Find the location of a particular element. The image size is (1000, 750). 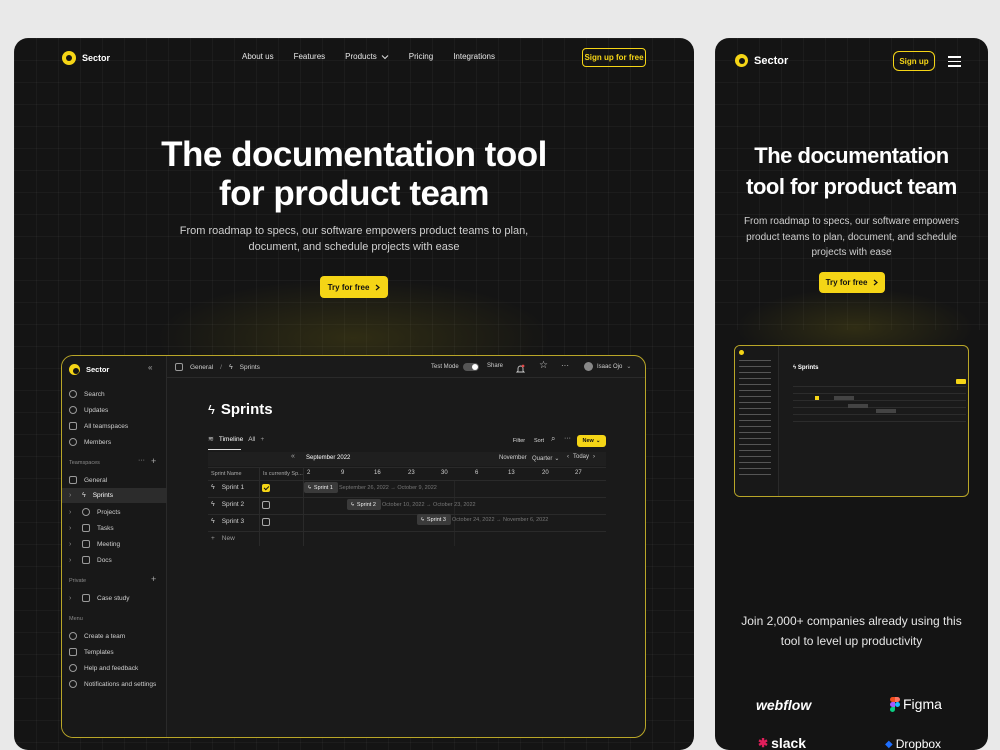

signup-button: Sign up for free is located at coordinates (614, 57).